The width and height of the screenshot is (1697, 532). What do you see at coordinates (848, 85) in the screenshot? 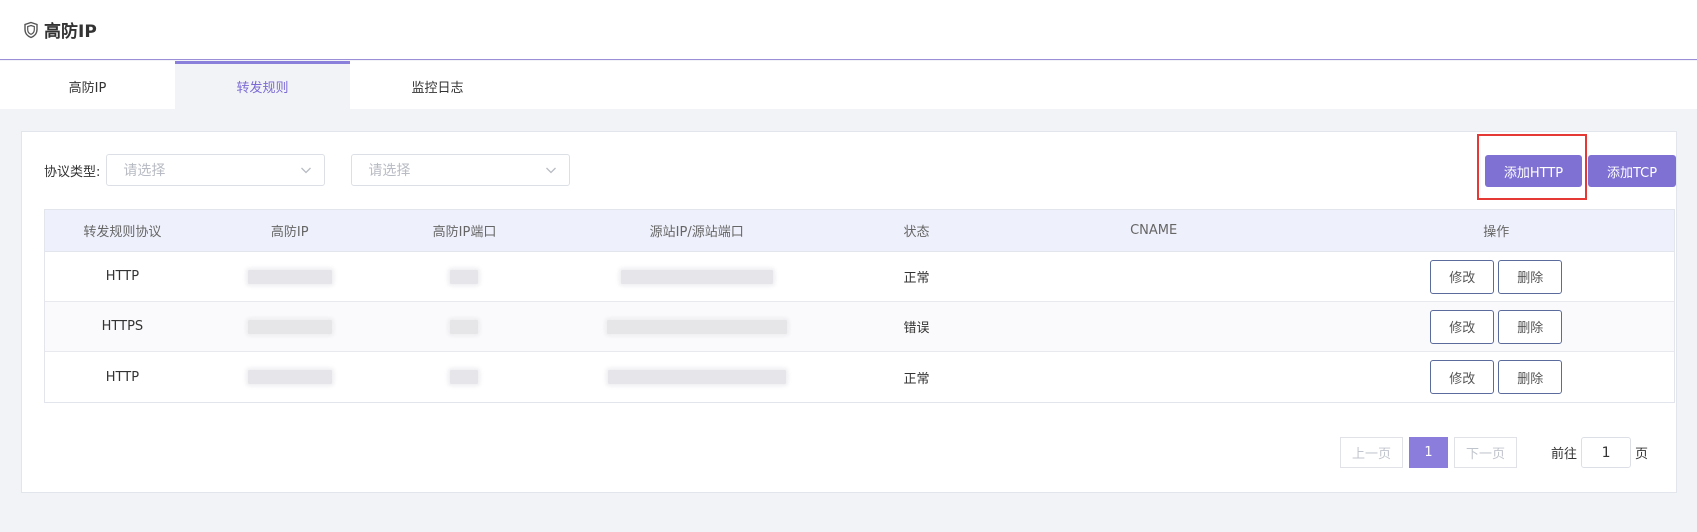
I see `tab-bar: 高防IP 转发规则 监控日志` at bounding box center [848, 85].